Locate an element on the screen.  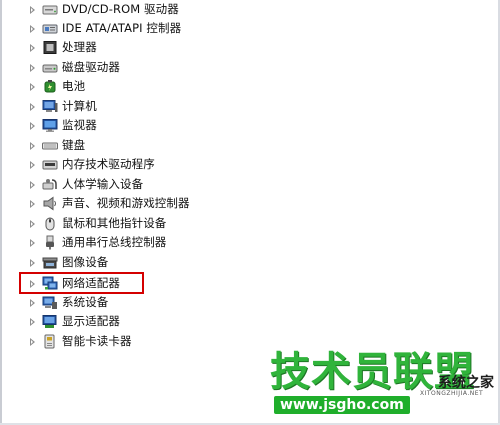
battery-icon is located at coordinates (50, 86).